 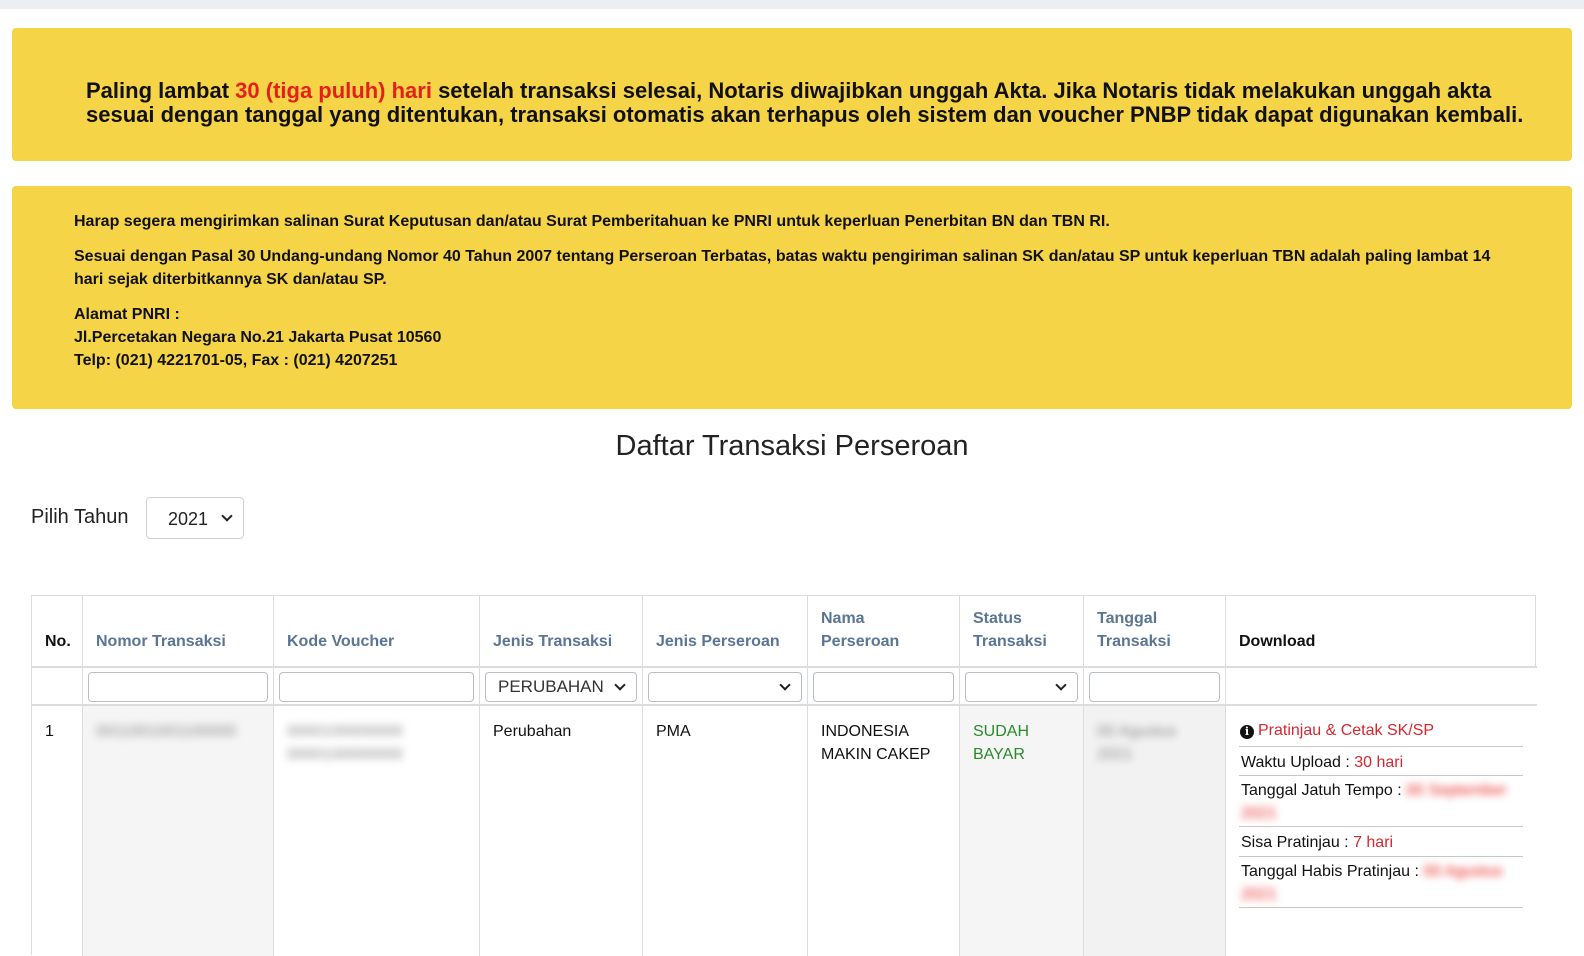 What do you see at coordinates (49, 731) in the screenshot?
I see `row-no: 1` at bounding box center [49, 731].